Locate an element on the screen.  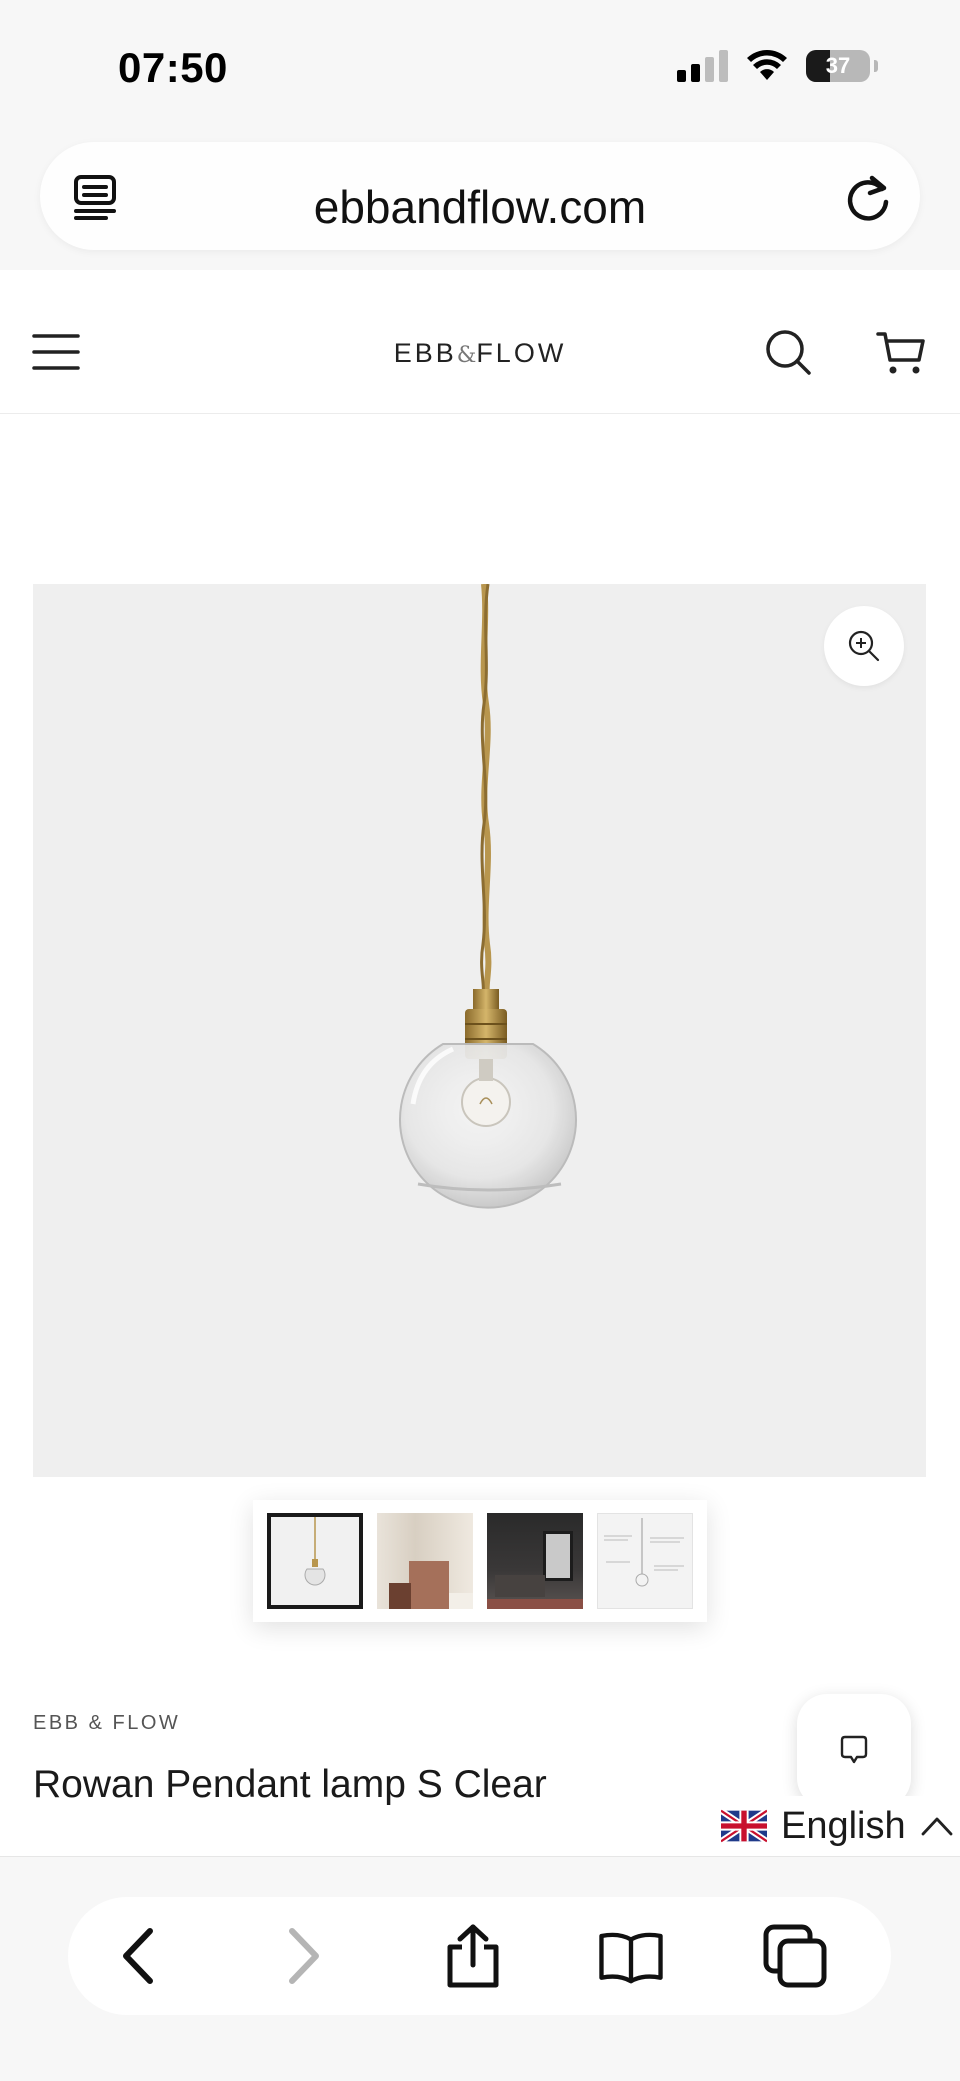
status-icons: 37 is located at coordinates (777, 66).